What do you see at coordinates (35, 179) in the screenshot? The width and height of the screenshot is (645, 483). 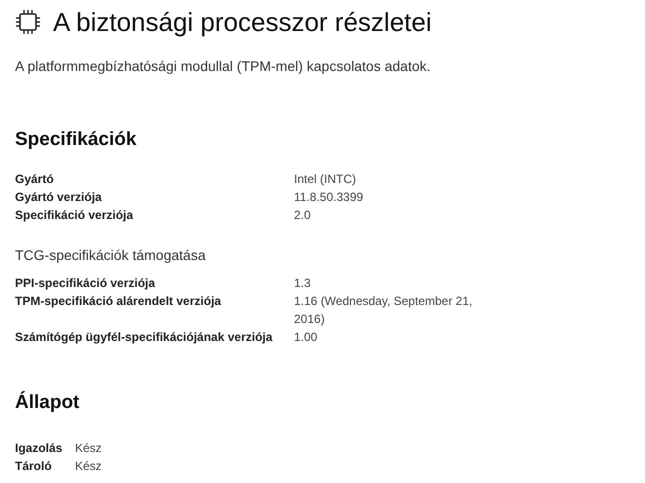 I see `property-label: Gyártó` at bounding box center [35, 179].